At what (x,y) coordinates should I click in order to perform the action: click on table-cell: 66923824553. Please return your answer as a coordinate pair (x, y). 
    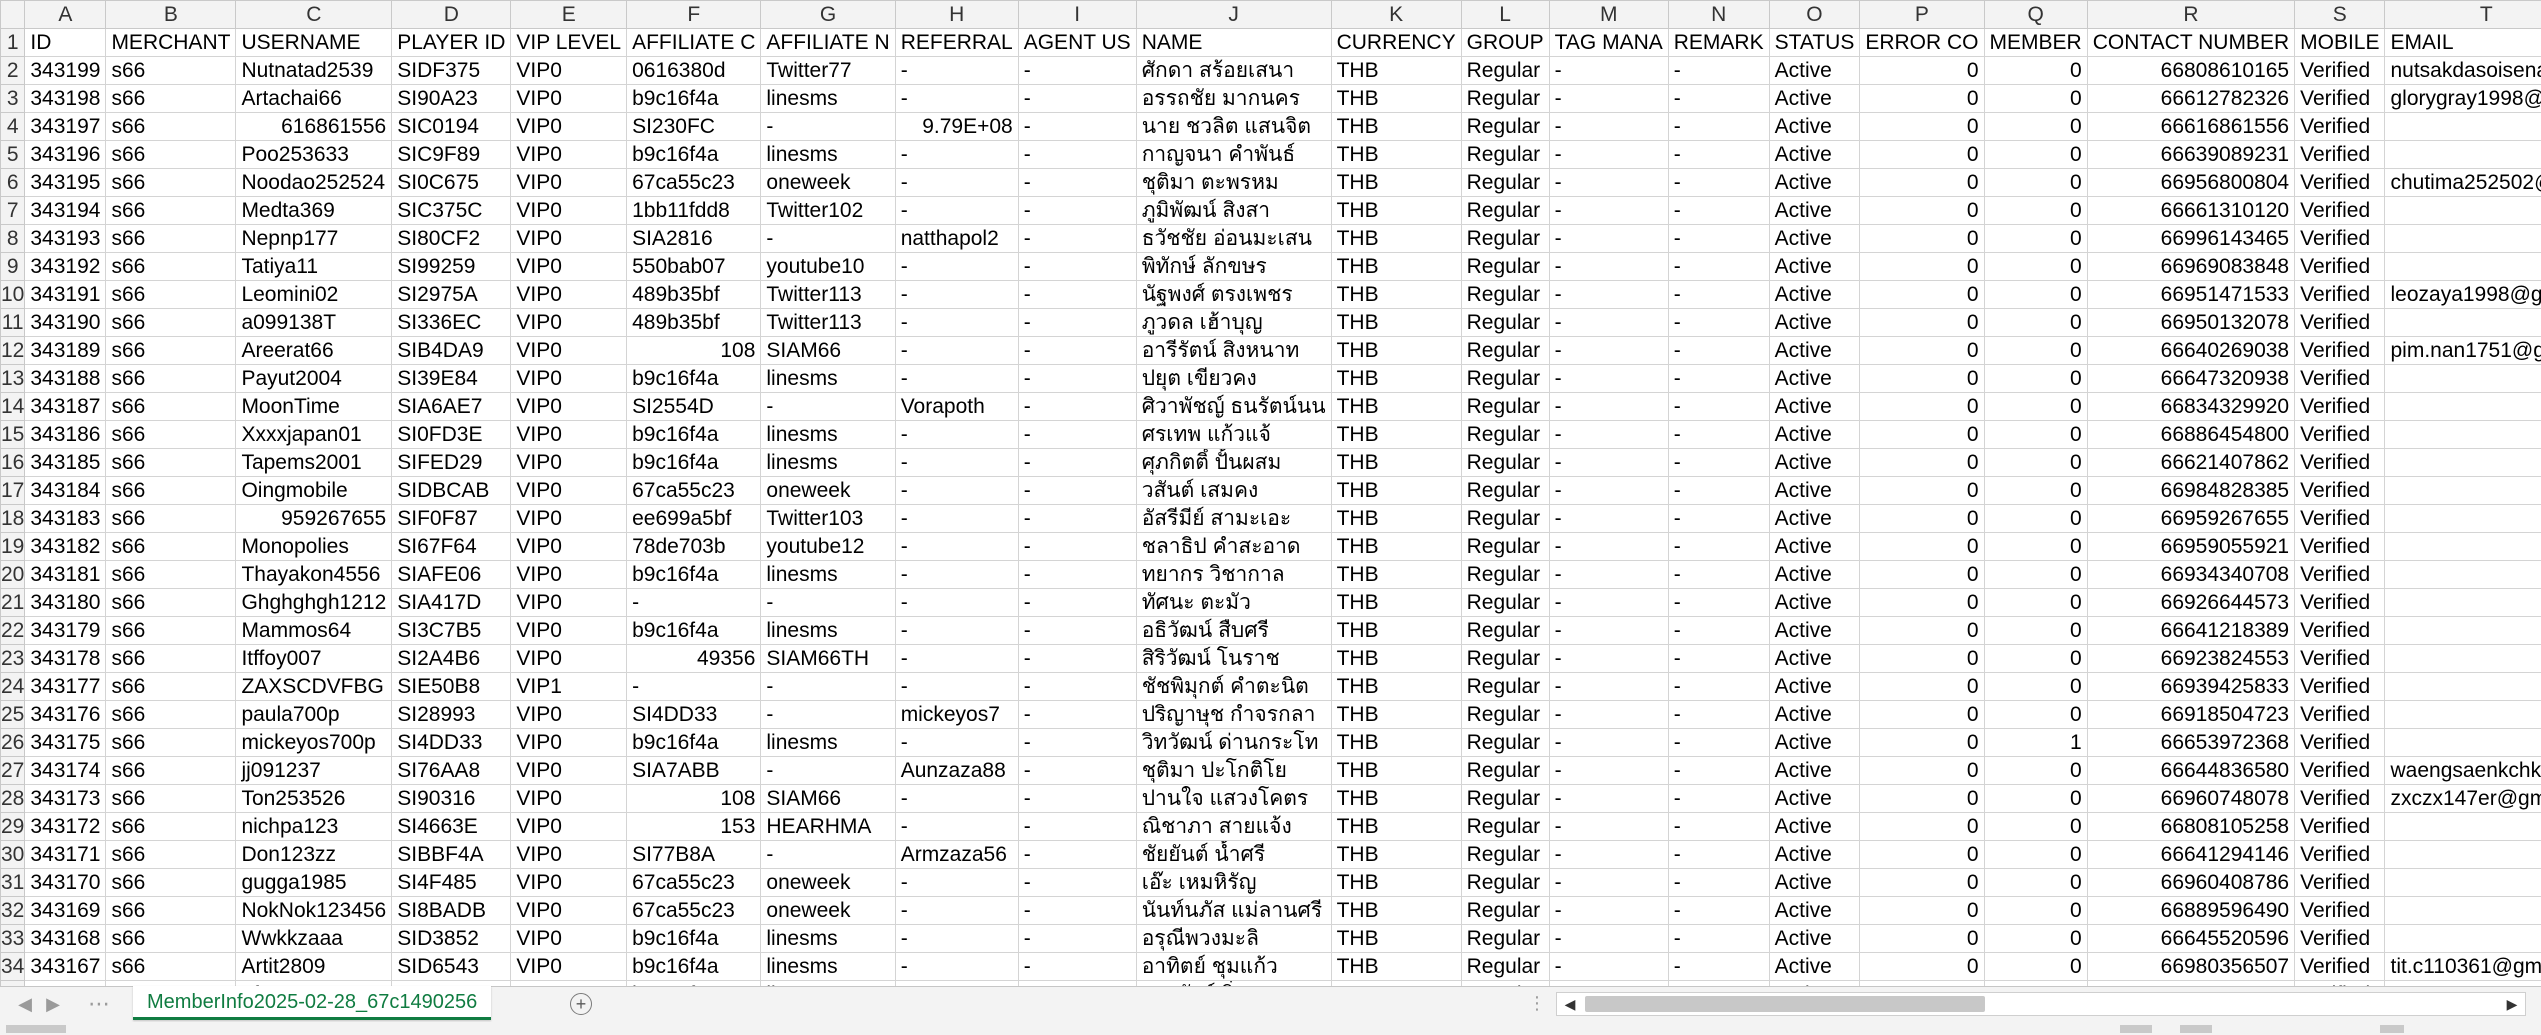
    Looking at the image, I should click on (2191, 658).